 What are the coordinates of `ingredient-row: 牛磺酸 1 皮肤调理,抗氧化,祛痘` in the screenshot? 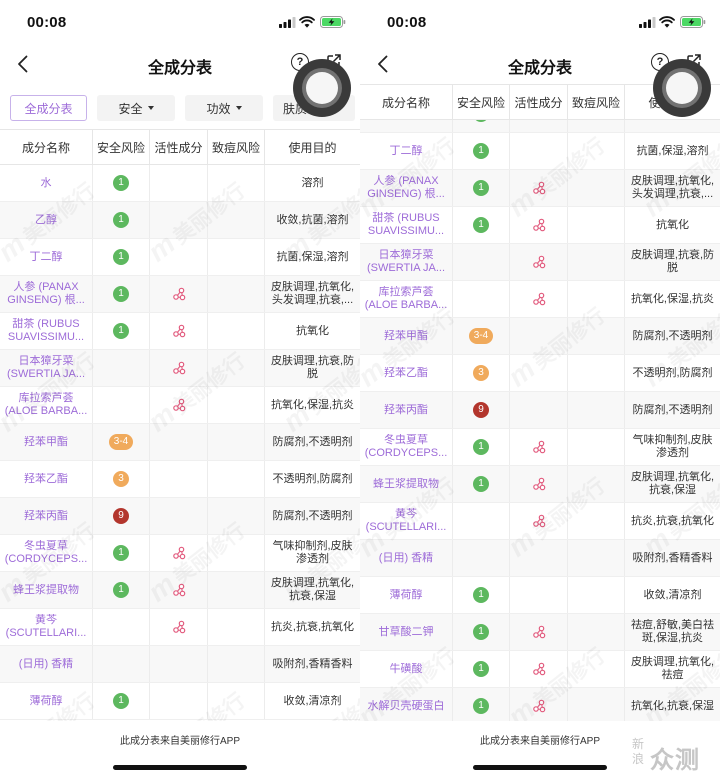 It's located at (540, 669).